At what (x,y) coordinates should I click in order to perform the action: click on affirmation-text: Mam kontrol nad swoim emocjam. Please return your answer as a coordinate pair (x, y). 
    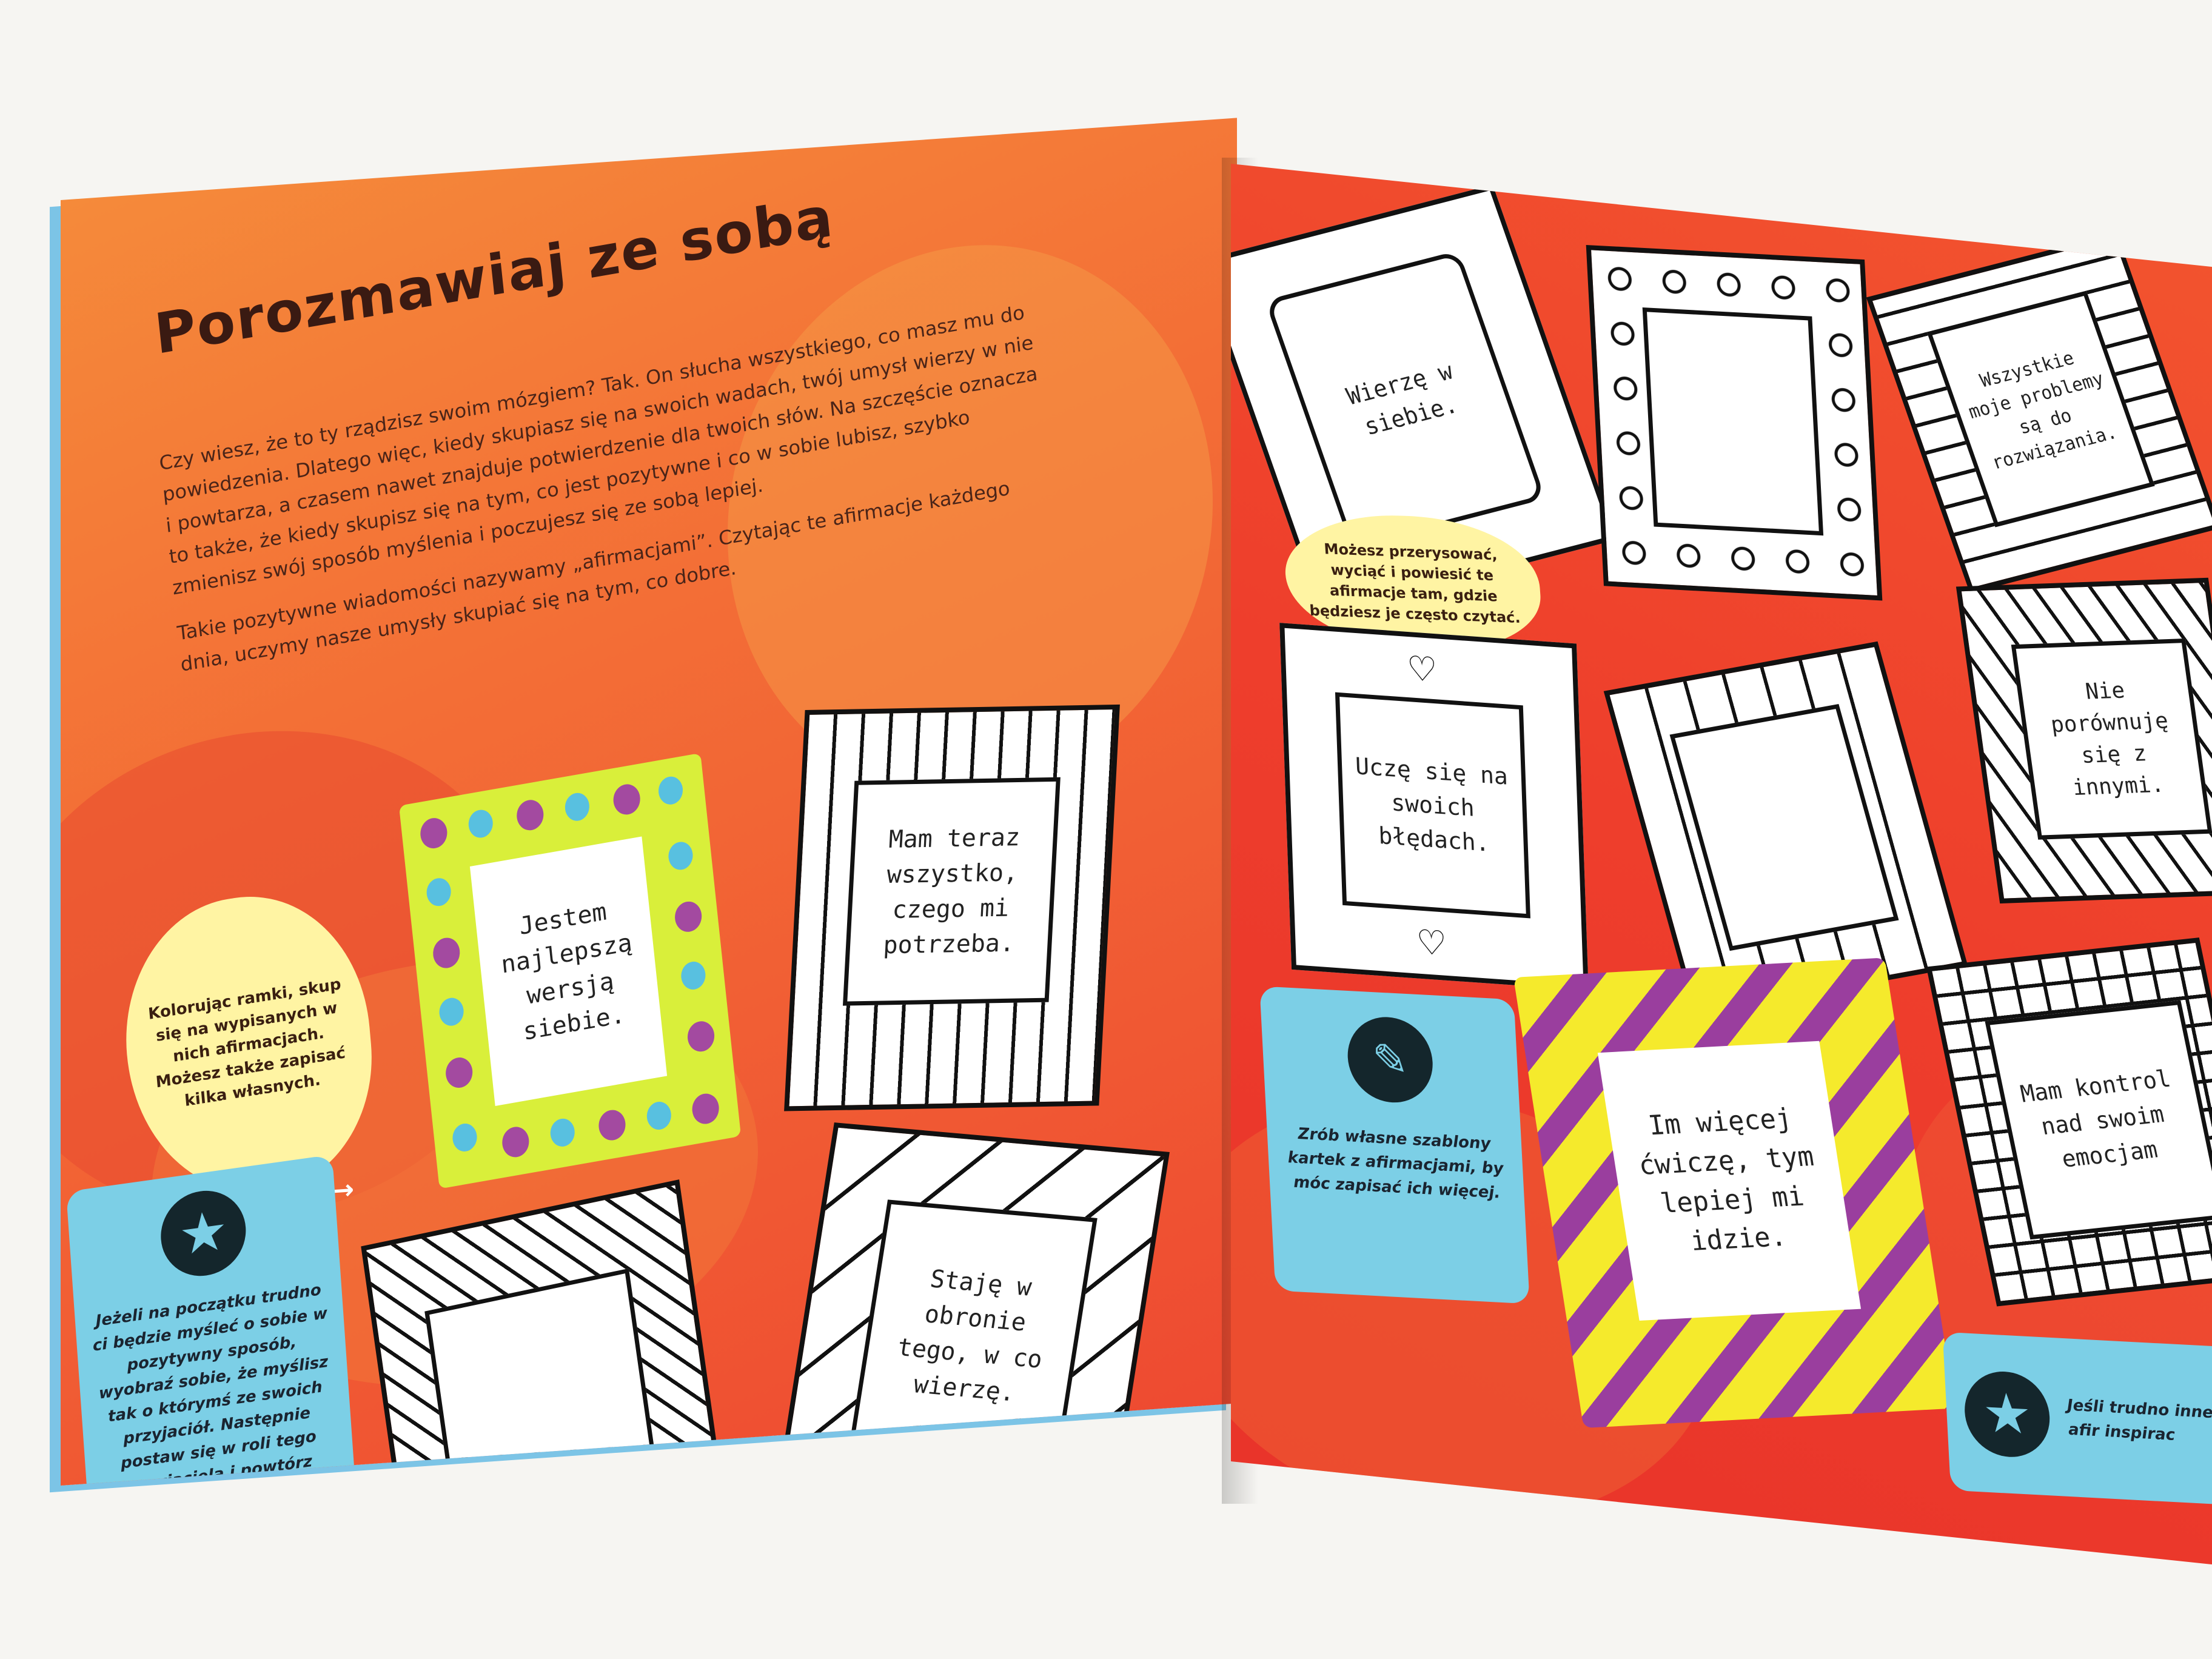
    Looking at the image, I should click on (2095, 1119).